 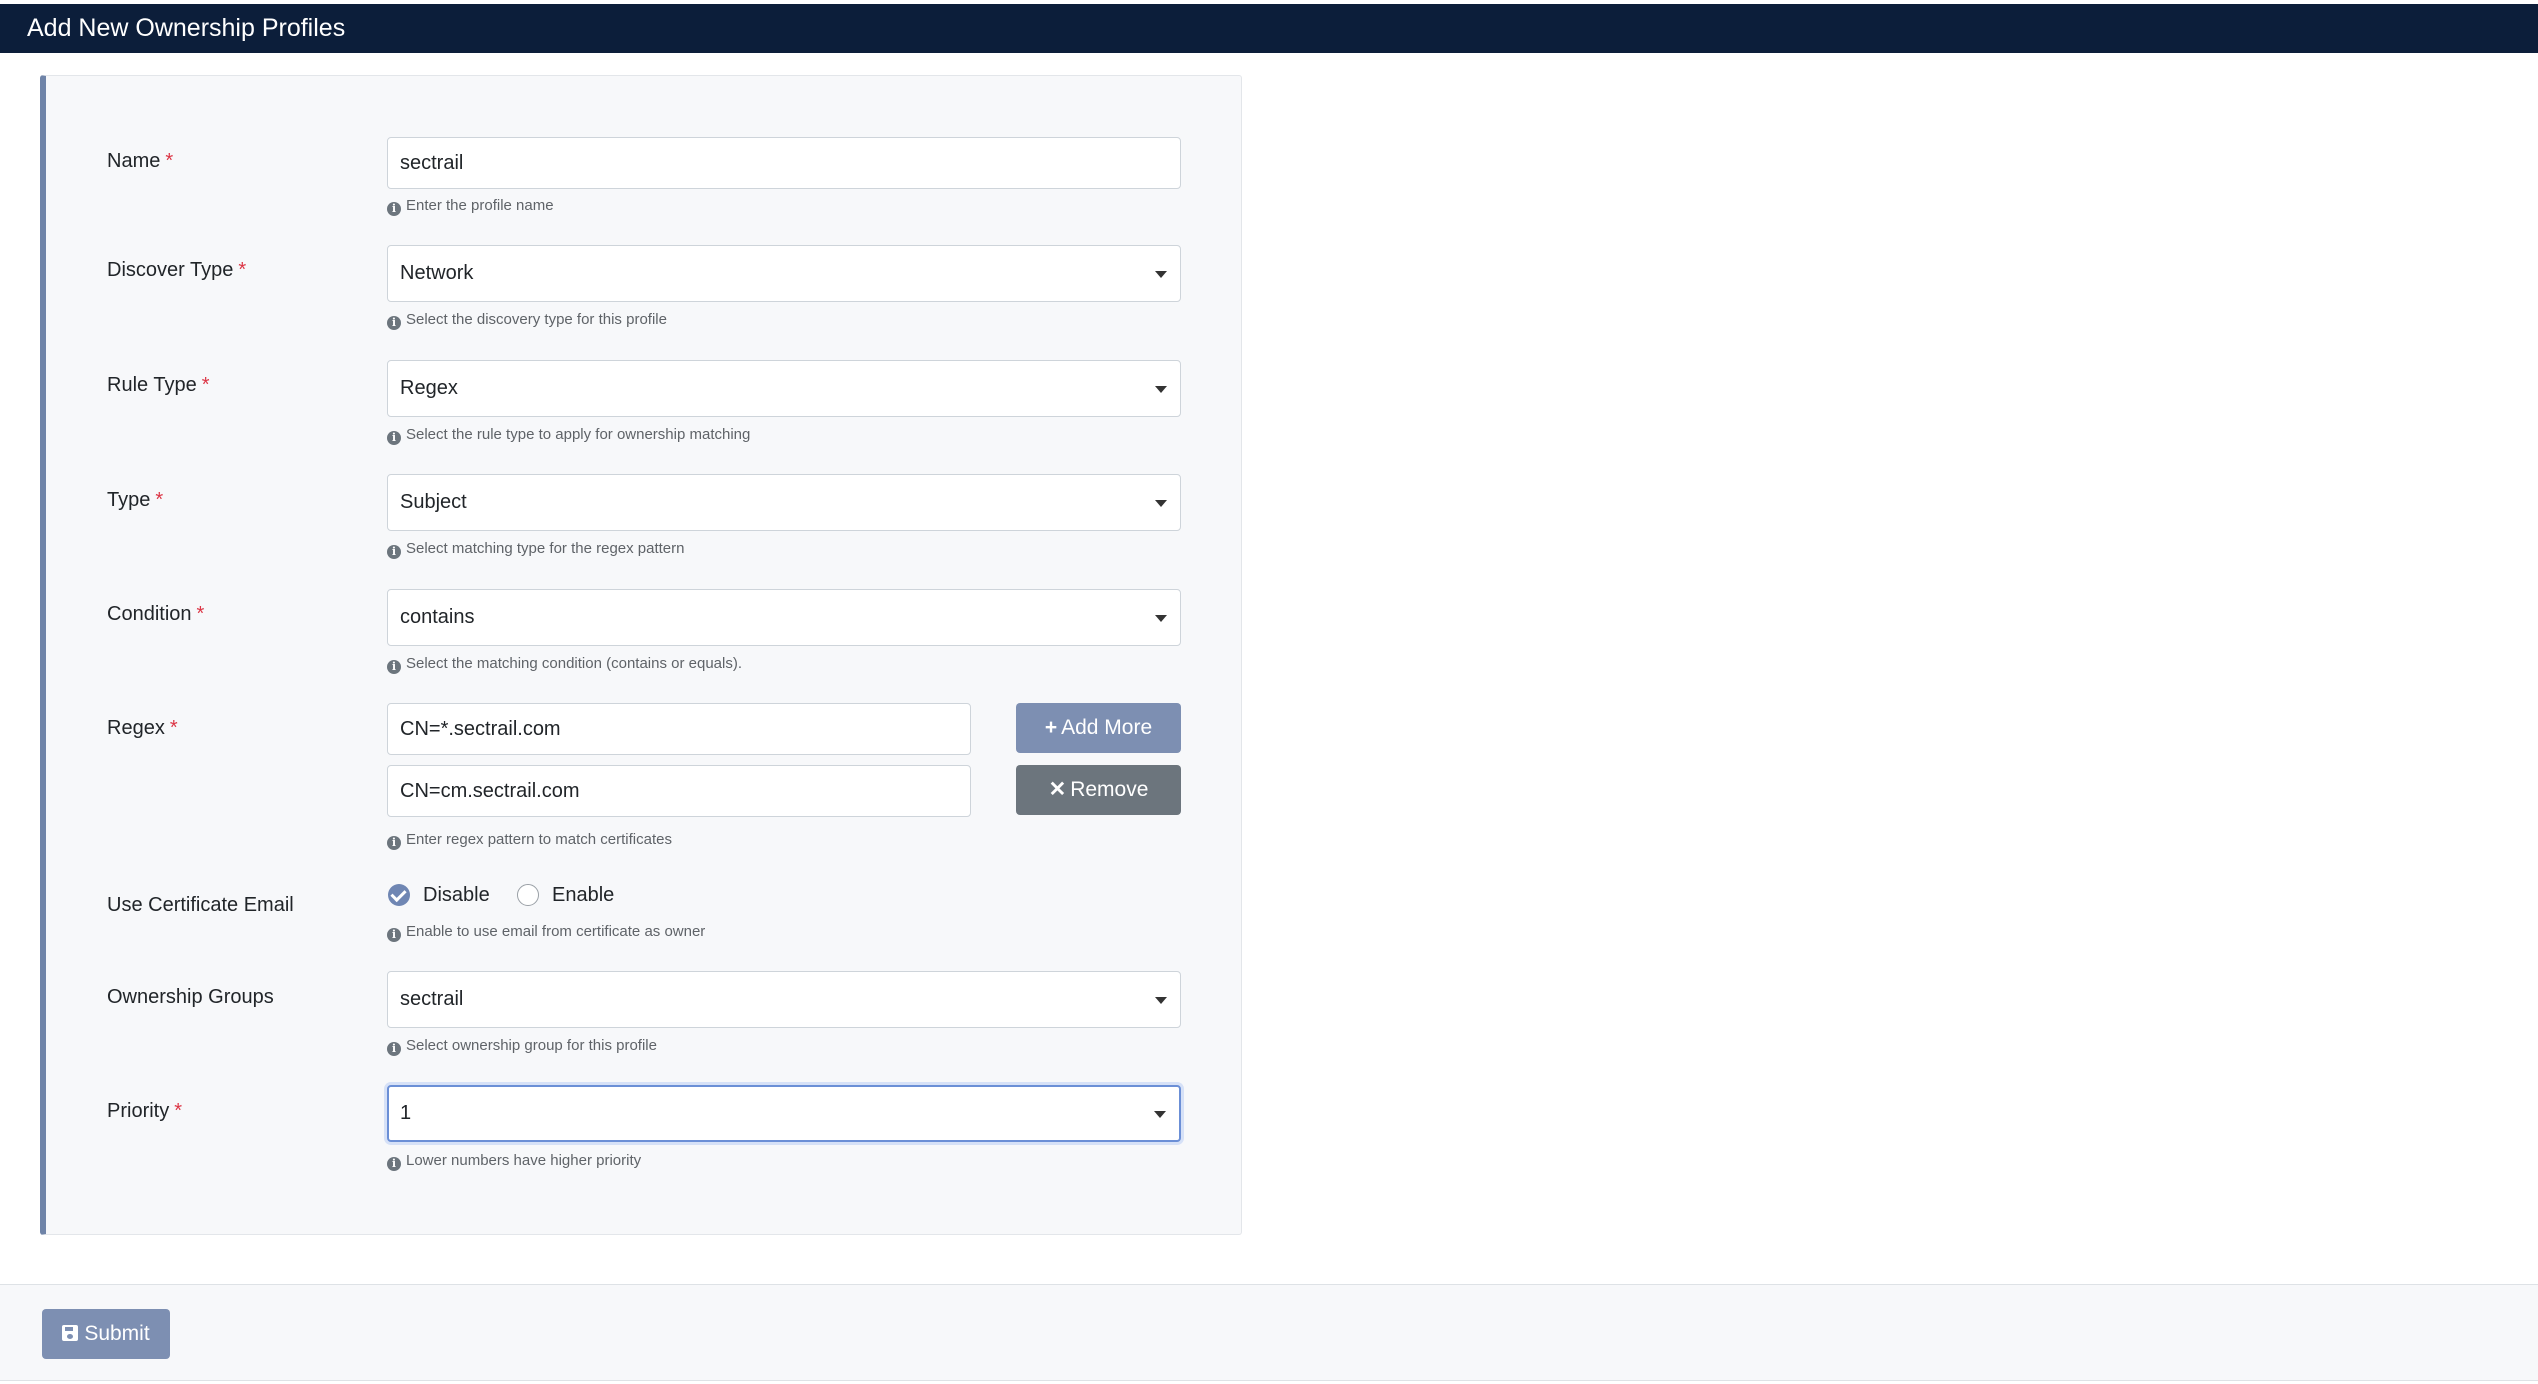 I want to click on type-value: Subject, so click(x=433, y=502).